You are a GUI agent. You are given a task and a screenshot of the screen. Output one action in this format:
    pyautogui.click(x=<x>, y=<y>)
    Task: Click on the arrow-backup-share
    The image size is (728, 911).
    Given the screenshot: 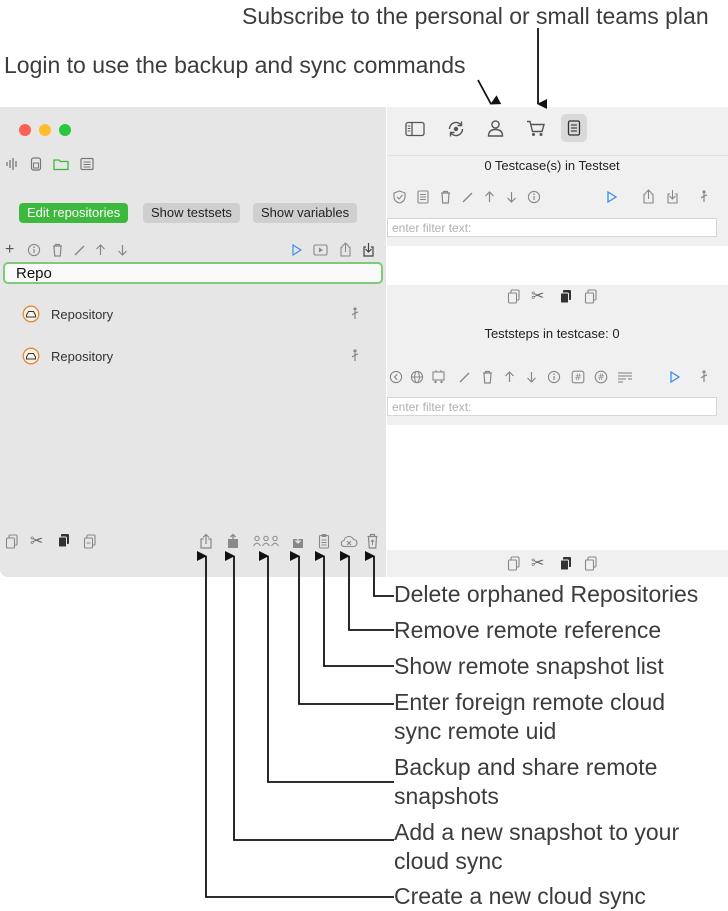 What is the action you would take?
    pyautogui.click(x=326, y=667)
    